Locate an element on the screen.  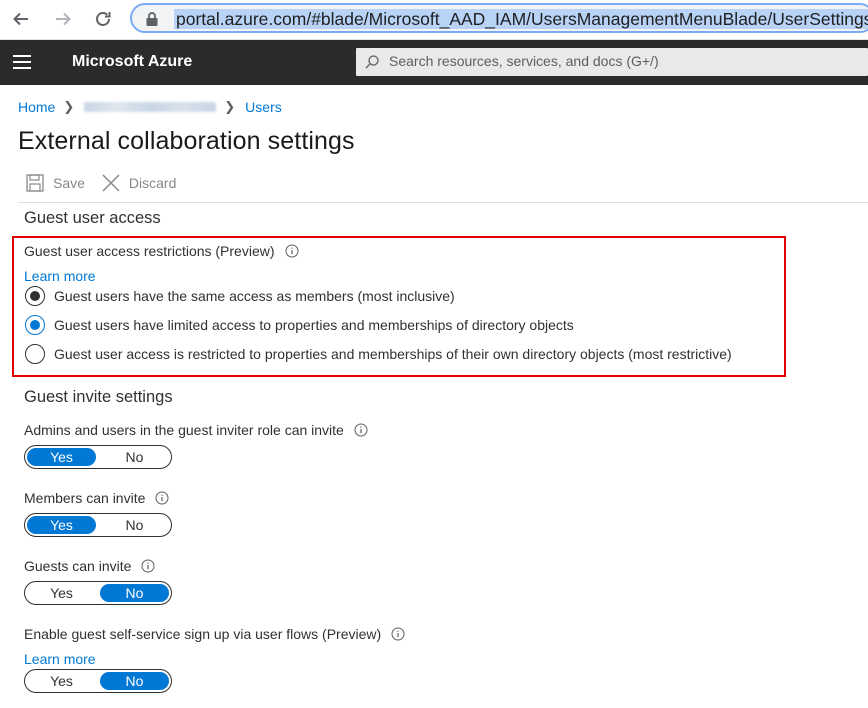
save-button: Save is located at coordinates (55, 183).